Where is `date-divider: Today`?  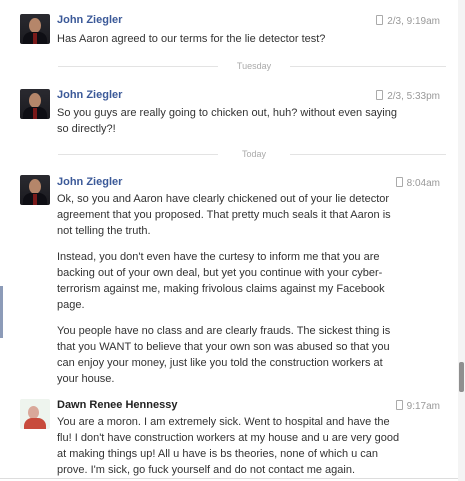 date-divider: Today is located at coordinates (252, 154).